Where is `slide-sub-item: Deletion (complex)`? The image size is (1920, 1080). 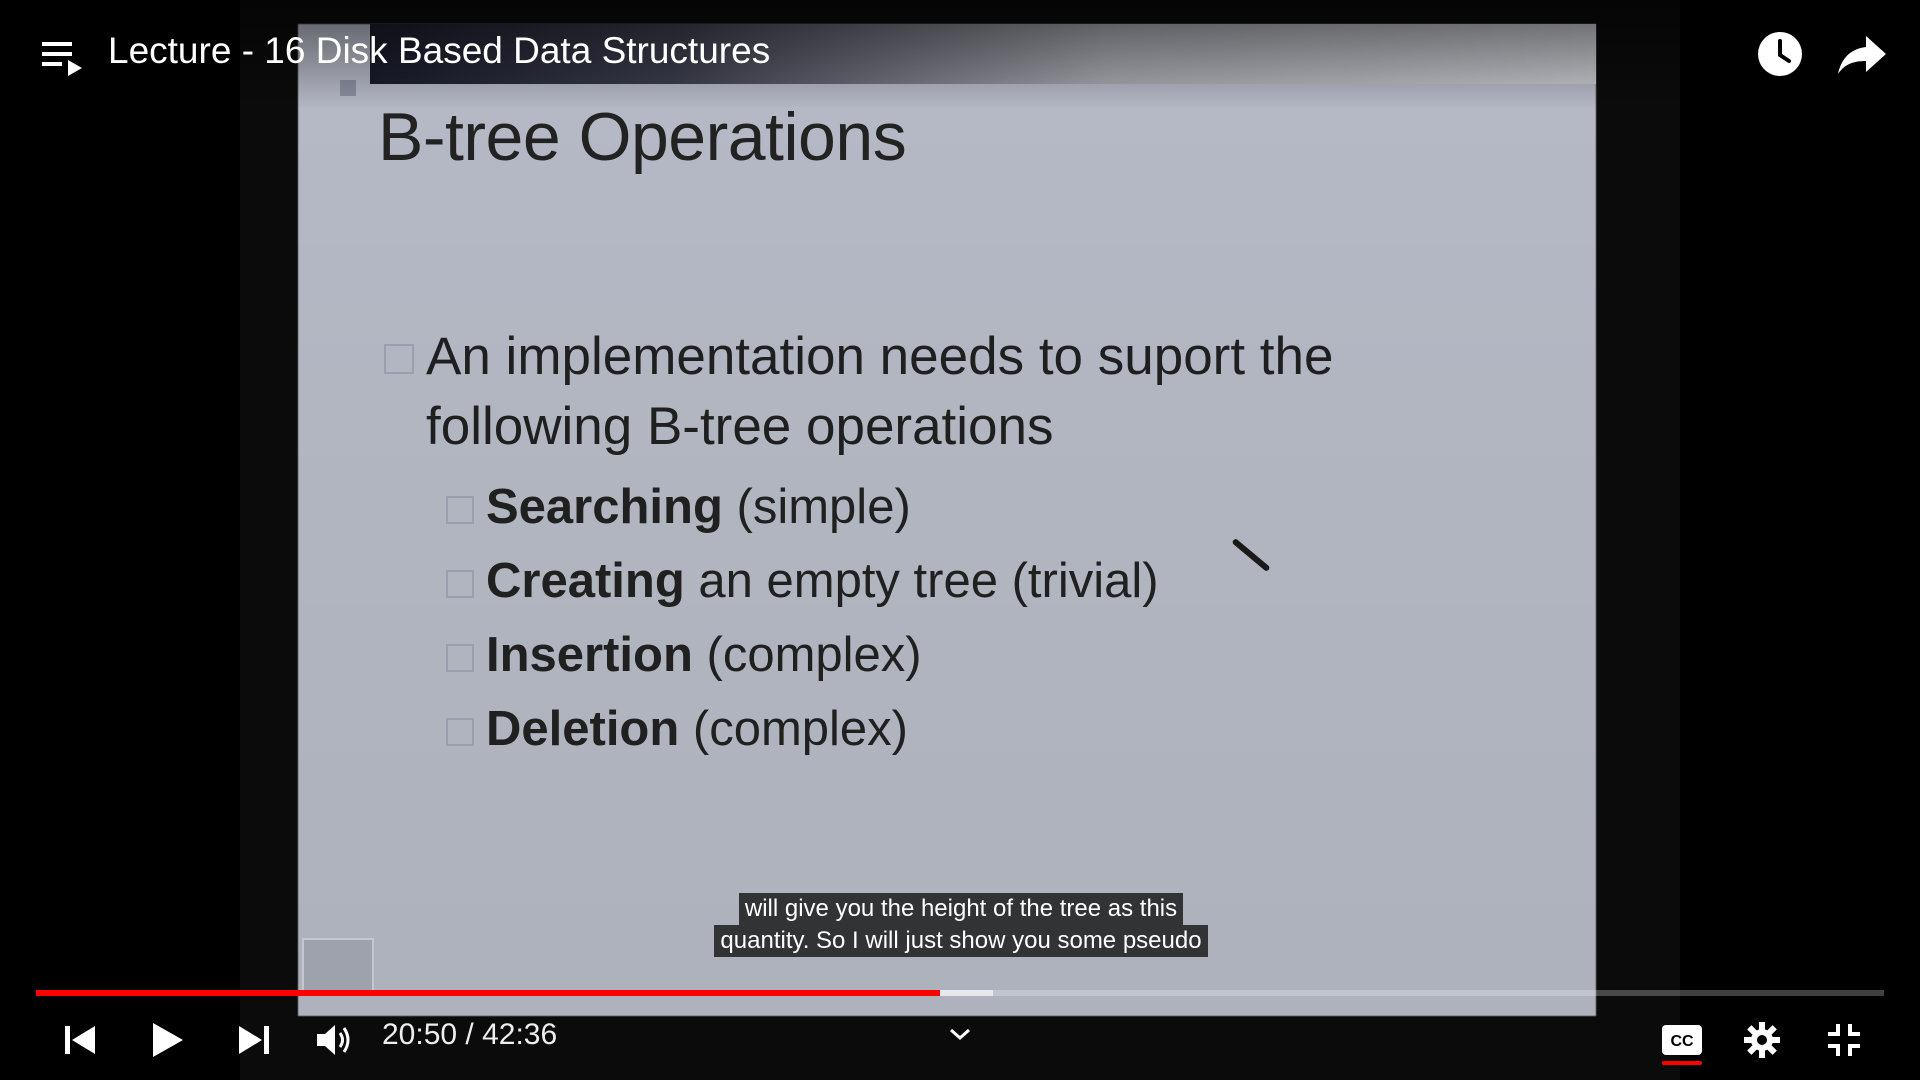 slide-sub-item: Deletion (complex) is located at coordinates (802, 729).